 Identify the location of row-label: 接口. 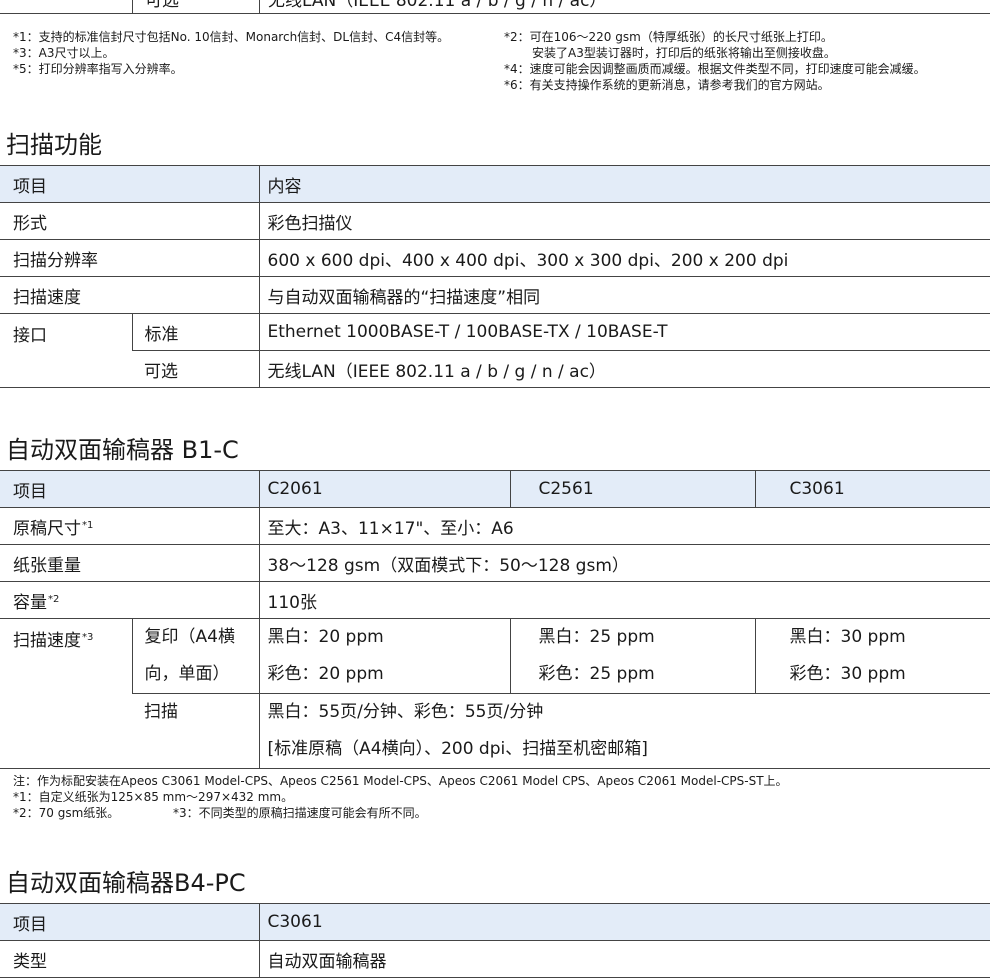
(66, 350).